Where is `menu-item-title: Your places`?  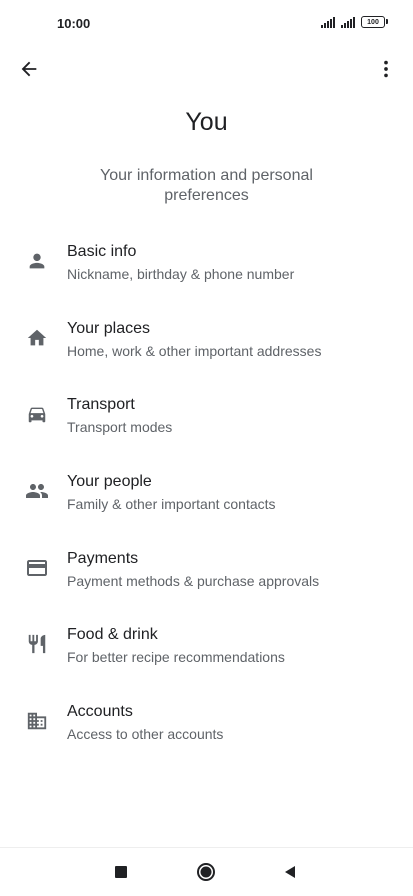
menu-item-title: Your places is located at coordinates (109, 328).